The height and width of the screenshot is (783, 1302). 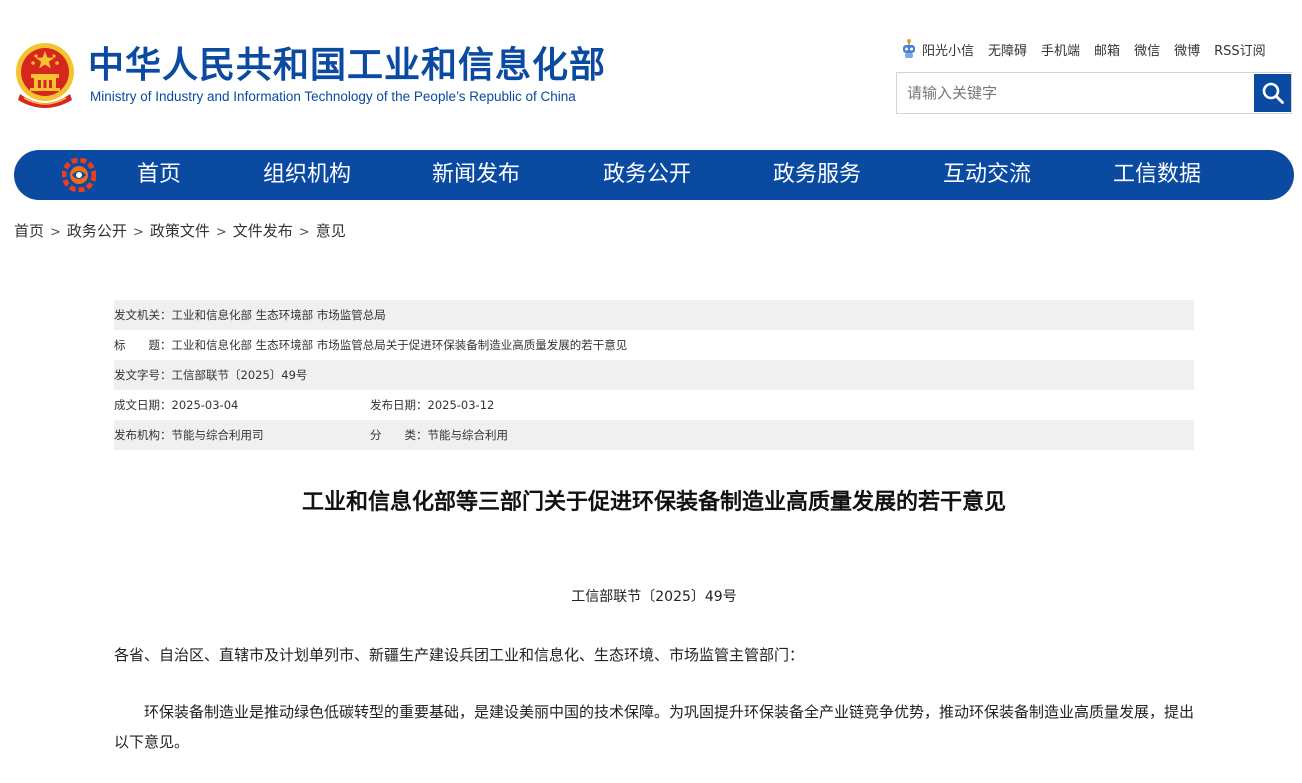 I want to click on robot-icon, so click(x=909, y=48).